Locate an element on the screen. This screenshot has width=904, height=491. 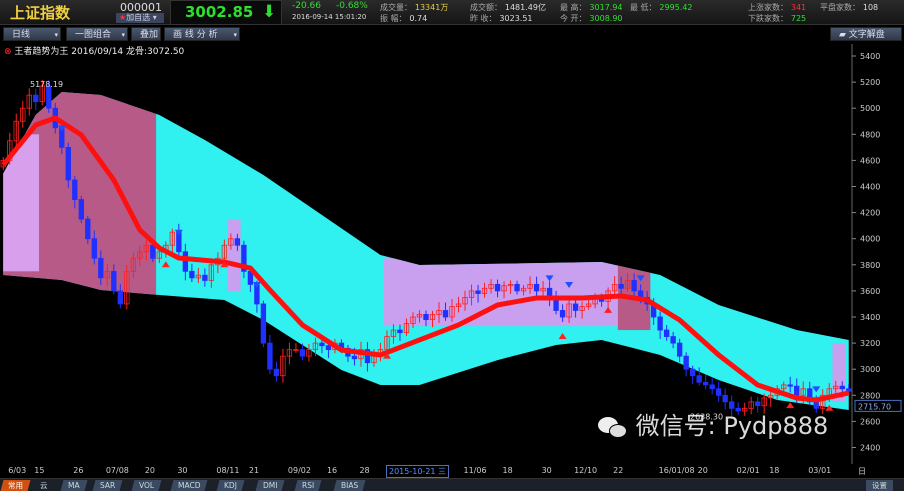
tab-rsi: RSI is located at coordinates (308, 485).